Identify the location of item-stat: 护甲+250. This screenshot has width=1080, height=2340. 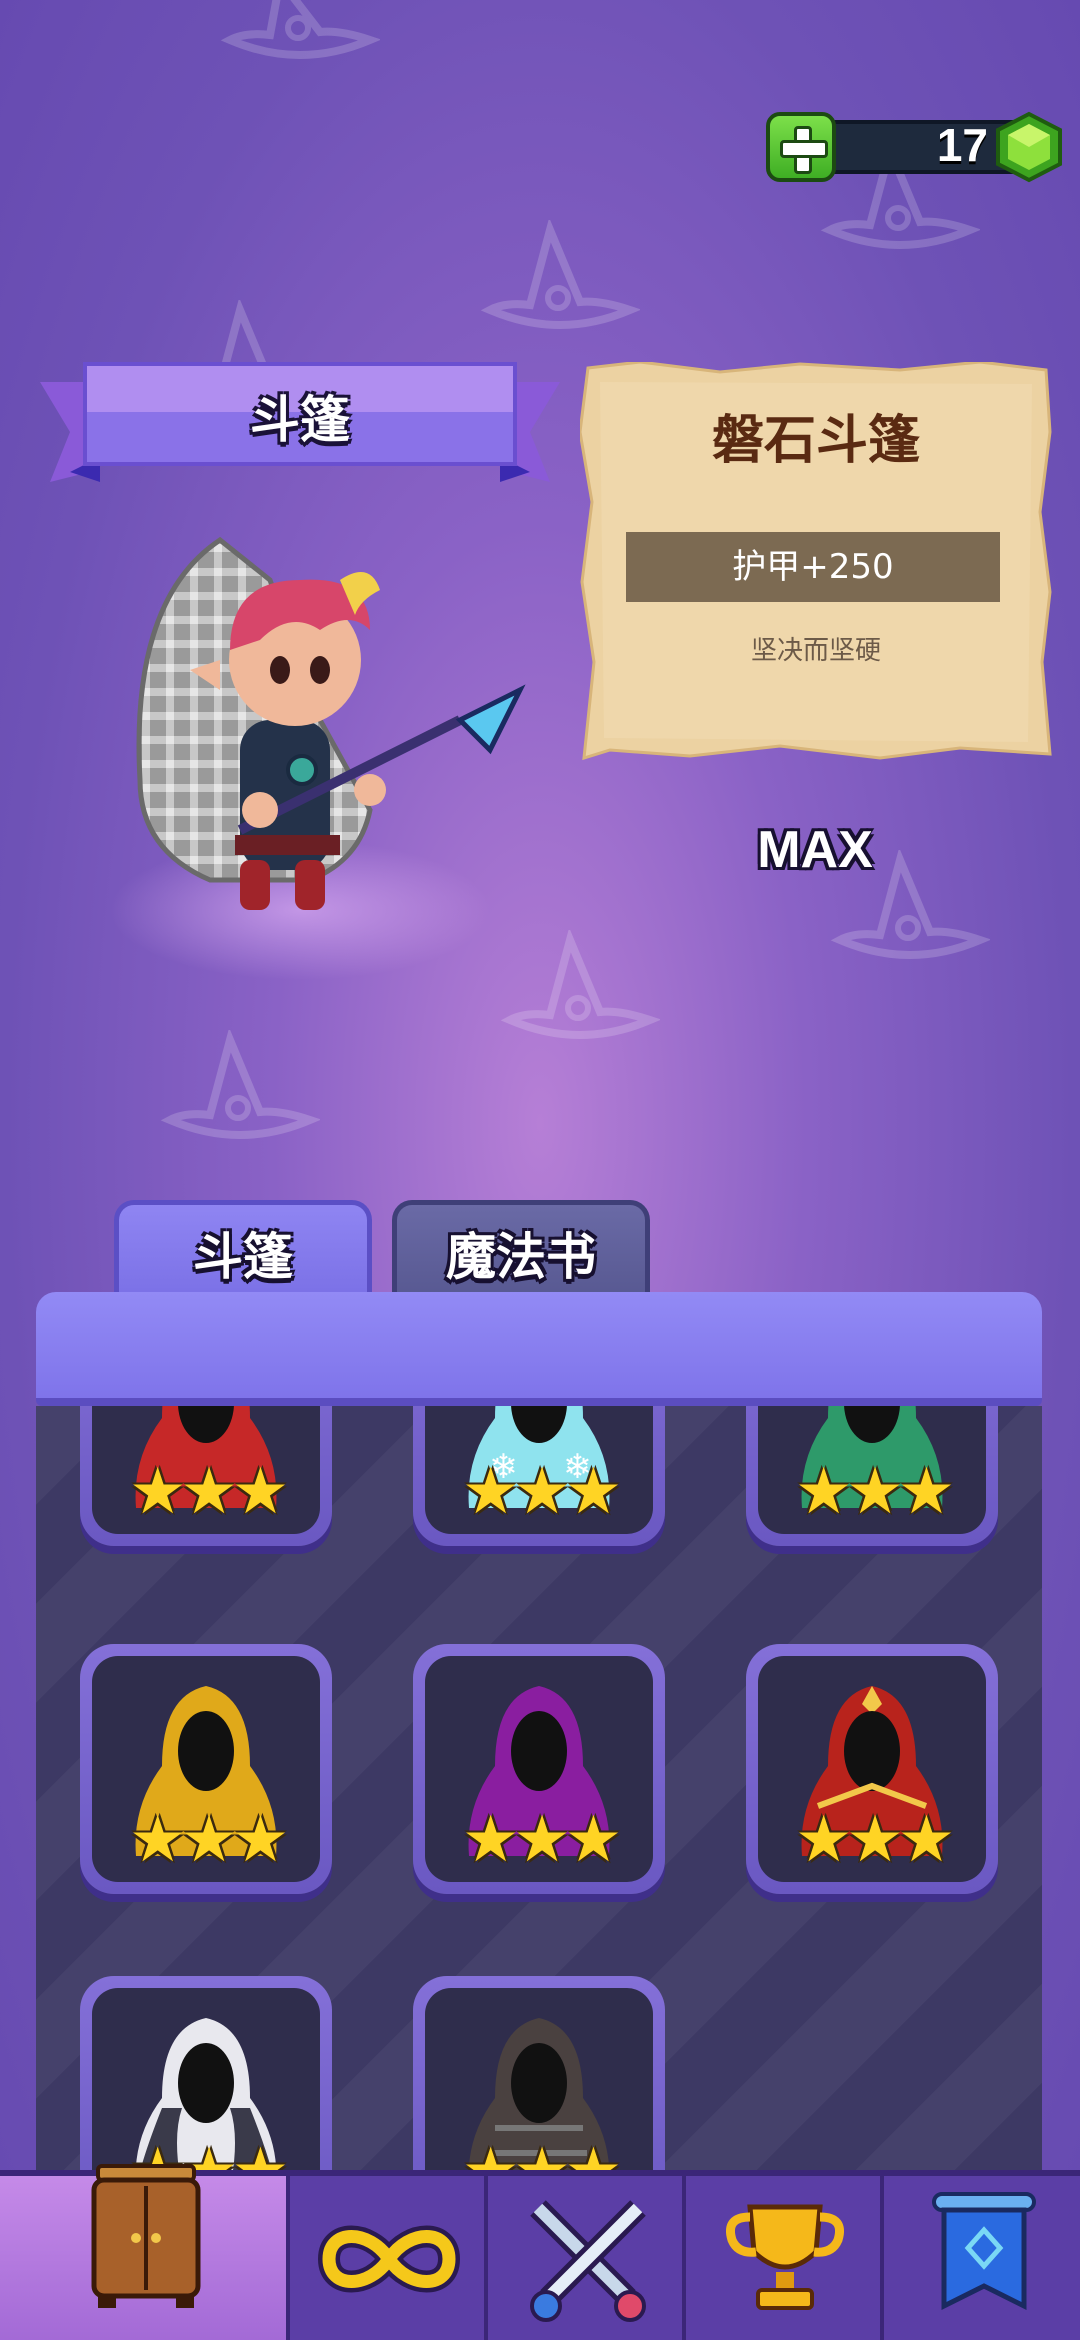
(813, 567).